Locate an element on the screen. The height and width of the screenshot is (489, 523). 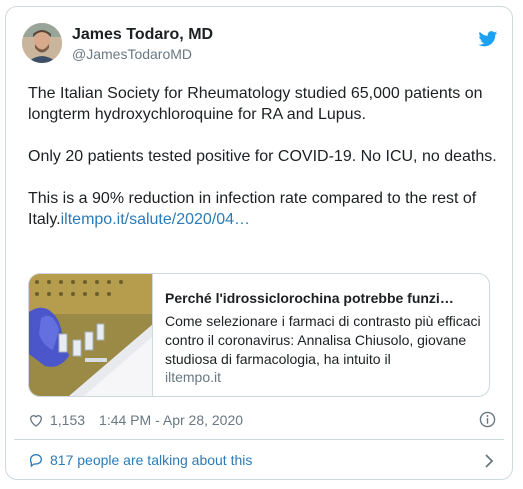
heart-icon is located at coordinates (36, 420).